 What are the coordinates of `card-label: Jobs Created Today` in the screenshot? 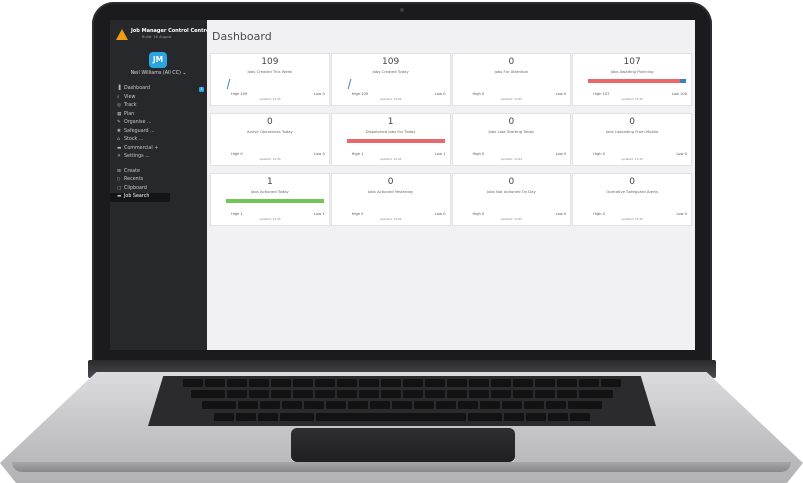 It's located at (390, 71).